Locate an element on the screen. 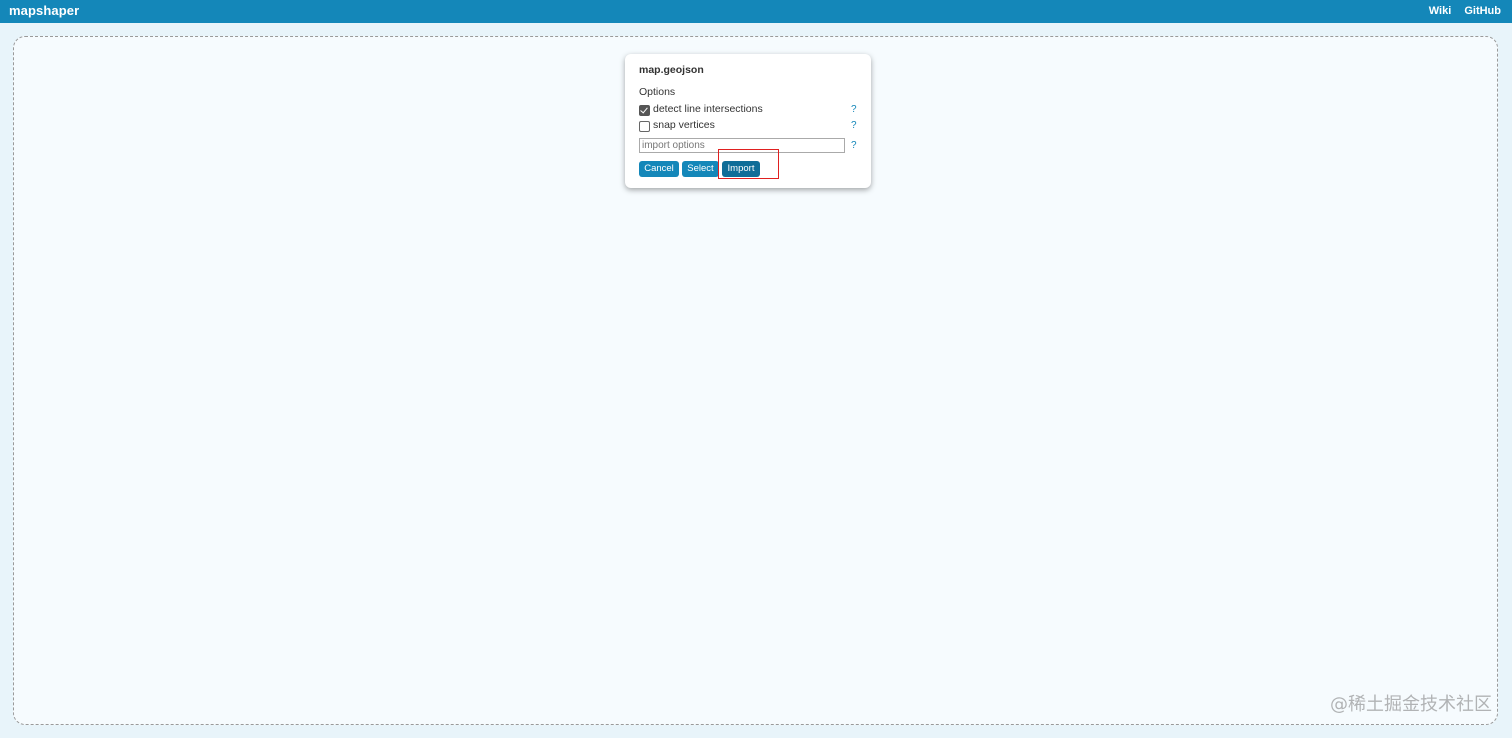  checkbox-unchecked is located at coordinates (644, 126).